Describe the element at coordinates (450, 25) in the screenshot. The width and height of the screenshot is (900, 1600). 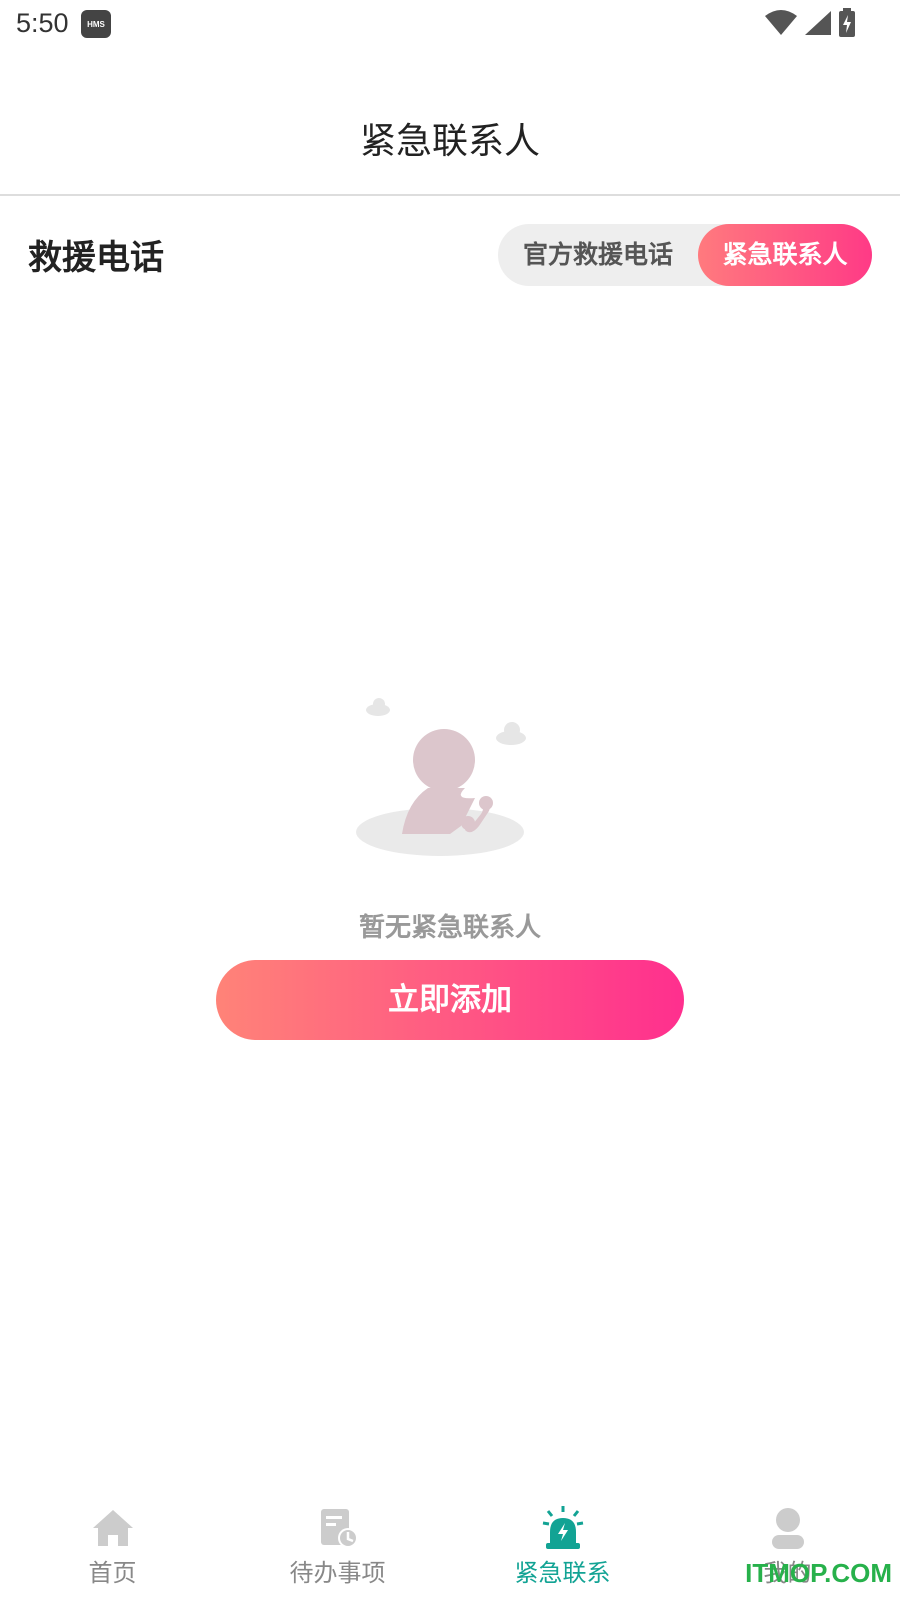
I see `status-bar: 5:50 HMS` at that location.